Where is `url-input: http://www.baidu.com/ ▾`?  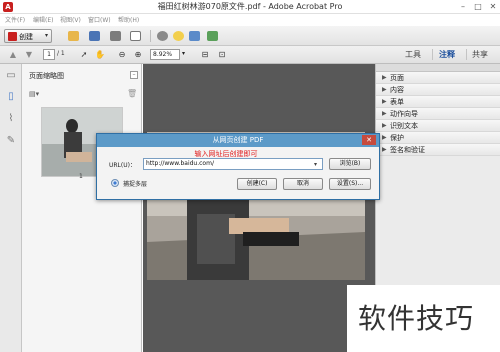 url-input: http://www.baidu.com/ ▾ is located at coordinates (233, 164).